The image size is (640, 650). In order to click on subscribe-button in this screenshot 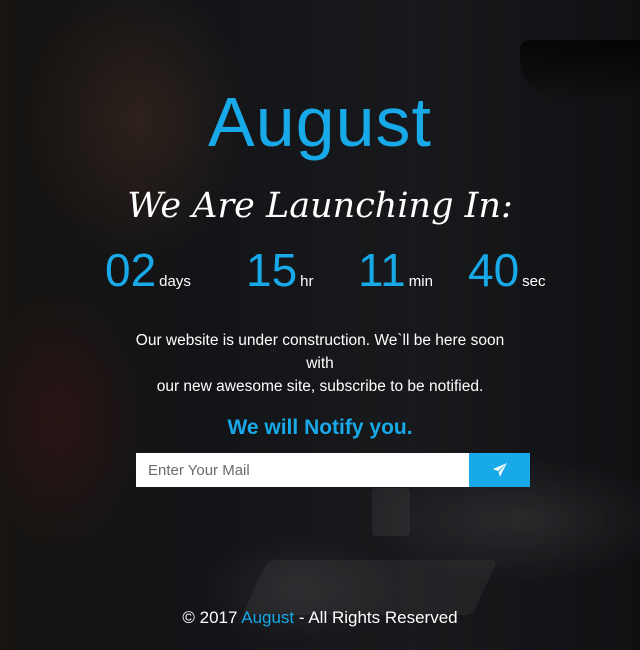, I will do `click(499, 470)`.